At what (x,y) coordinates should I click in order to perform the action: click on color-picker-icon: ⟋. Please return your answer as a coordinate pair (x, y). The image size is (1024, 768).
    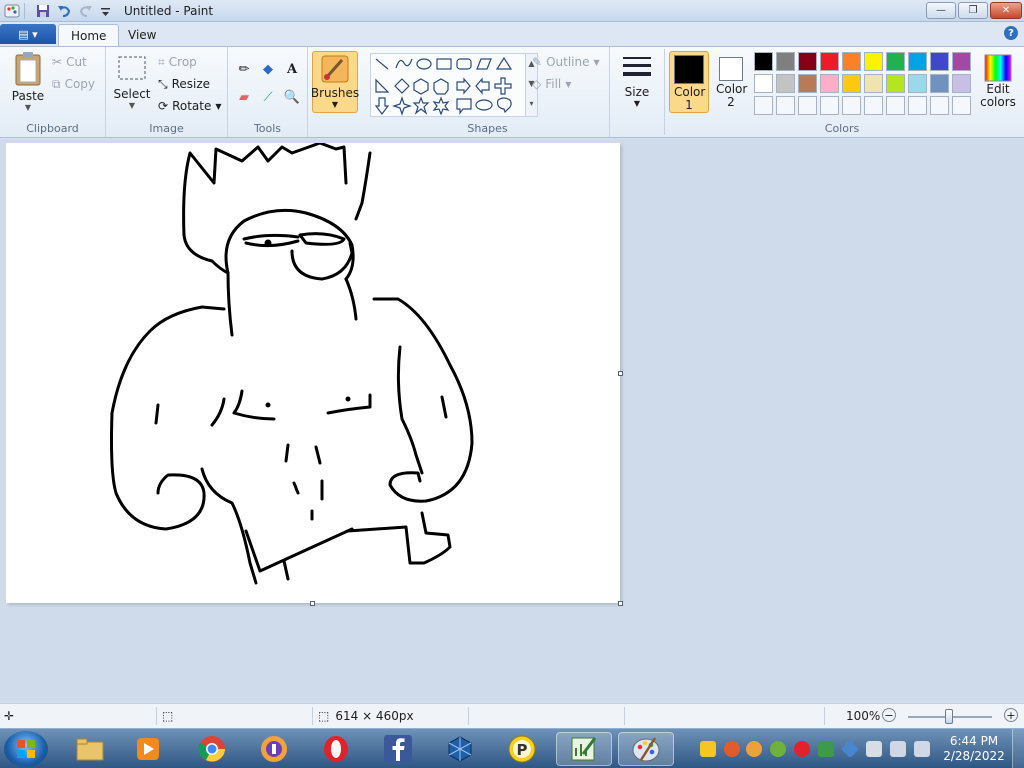
    Looking at the image, I should click on (268, 97).